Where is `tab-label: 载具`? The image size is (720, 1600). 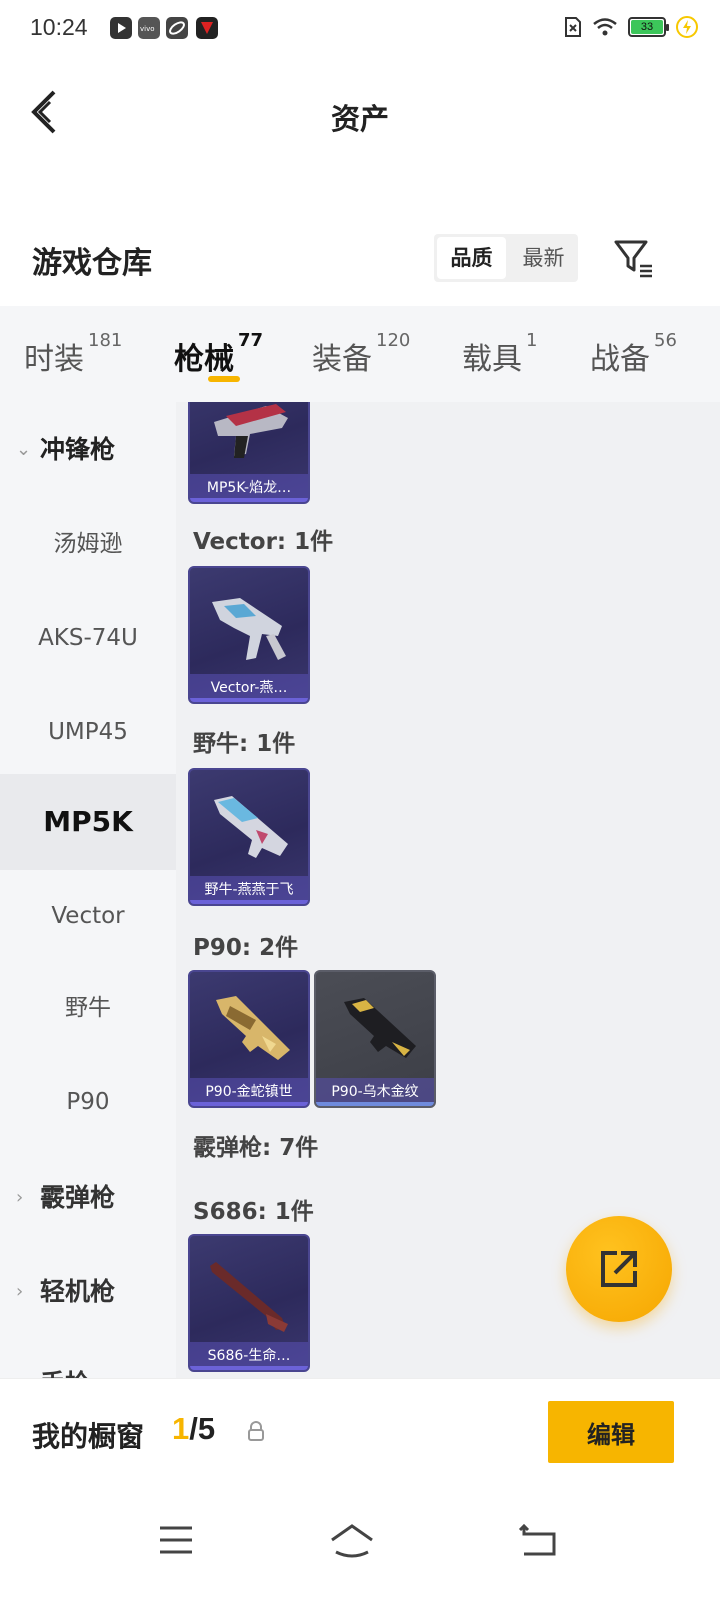 tab-label: 载具 is located at coordinates (492, 359).